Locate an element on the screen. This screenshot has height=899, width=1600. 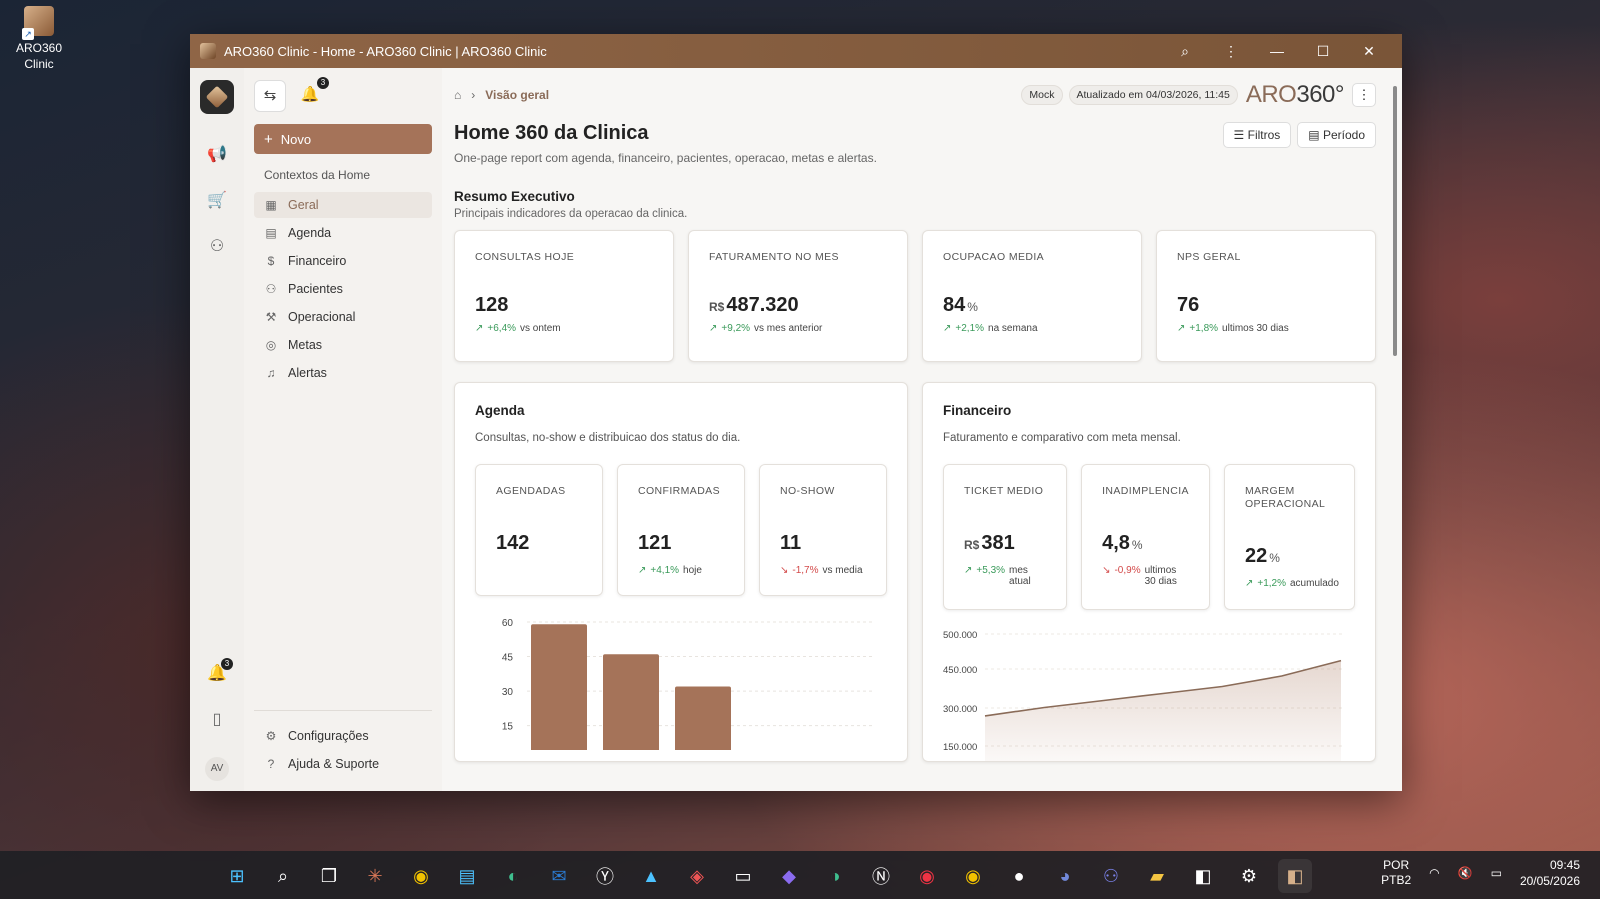
kpi-delta: ↘ -0,9% ultimos 30 dias is located at coordinates (1145, 576).